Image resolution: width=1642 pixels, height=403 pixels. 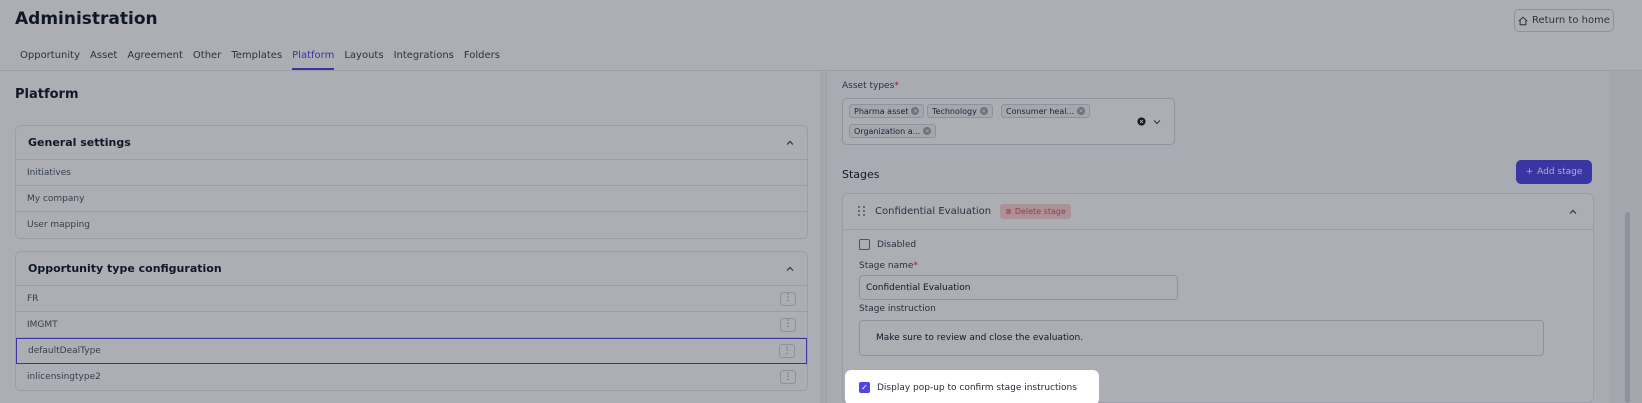 I want to click on list-item-label: defaultDealType, so click(x=64, y=351).